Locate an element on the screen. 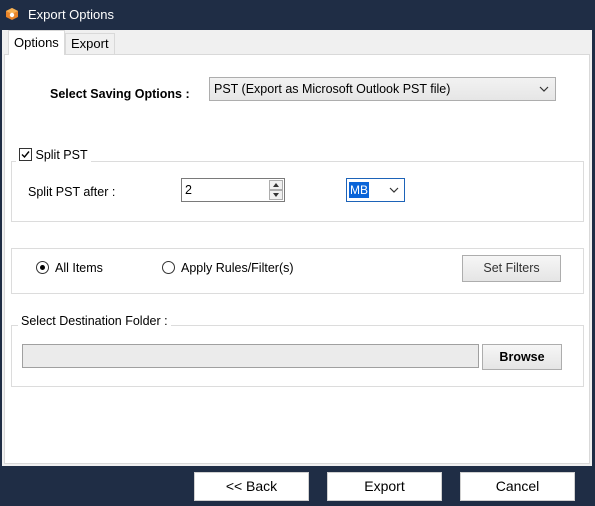 This screenshot has width=595, height=506. tab-export: Export is located at coordinates (90, 44).